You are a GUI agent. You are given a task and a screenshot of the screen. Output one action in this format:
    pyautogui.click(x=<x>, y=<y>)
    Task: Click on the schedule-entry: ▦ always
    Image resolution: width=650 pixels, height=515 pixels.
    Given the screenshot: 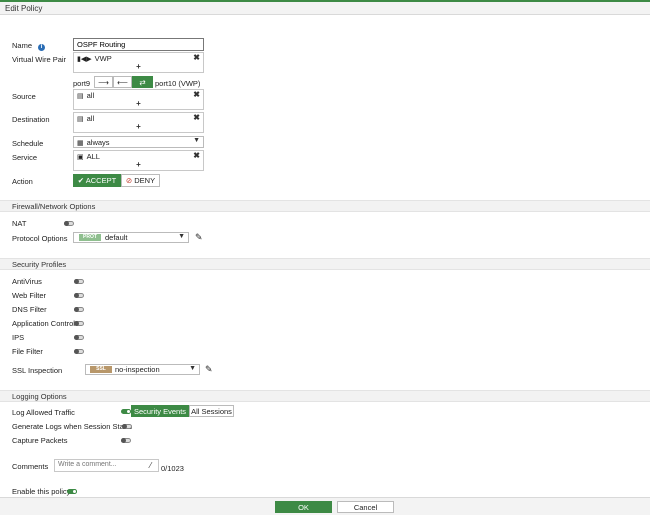 What is the action you would take?
    pyautogui.click(x=93, y=142)
    